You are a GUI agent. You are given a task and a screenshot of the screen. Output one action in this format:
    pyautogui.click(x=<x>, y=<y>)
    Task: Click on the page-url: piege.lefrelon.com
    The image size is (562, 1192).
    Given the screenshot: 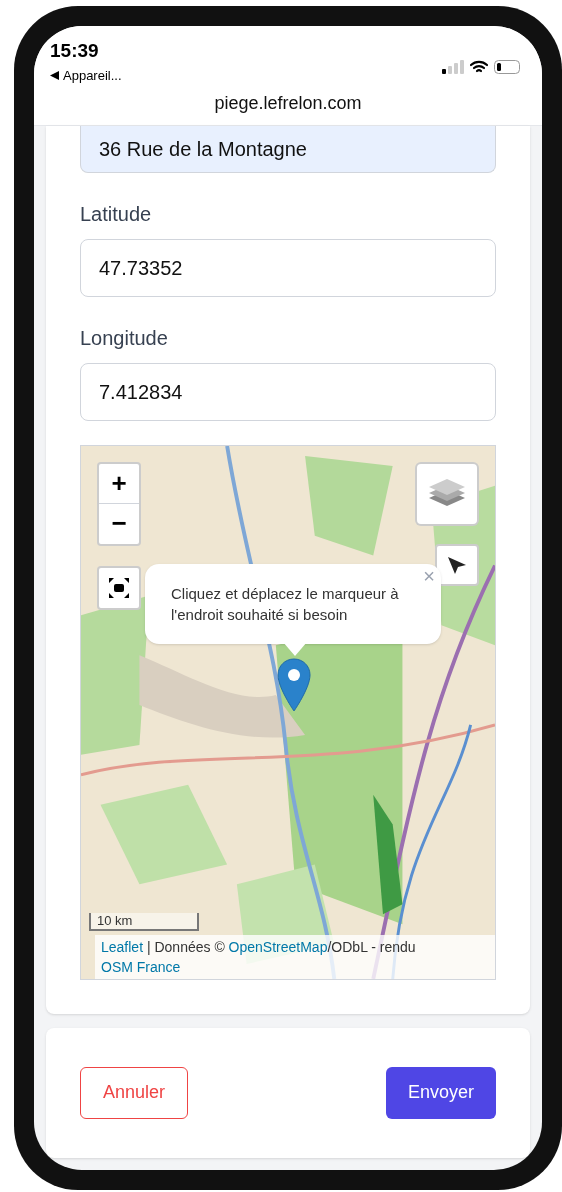 What is the action you would take?
    pyautogui.click(x=288, y=103)
    